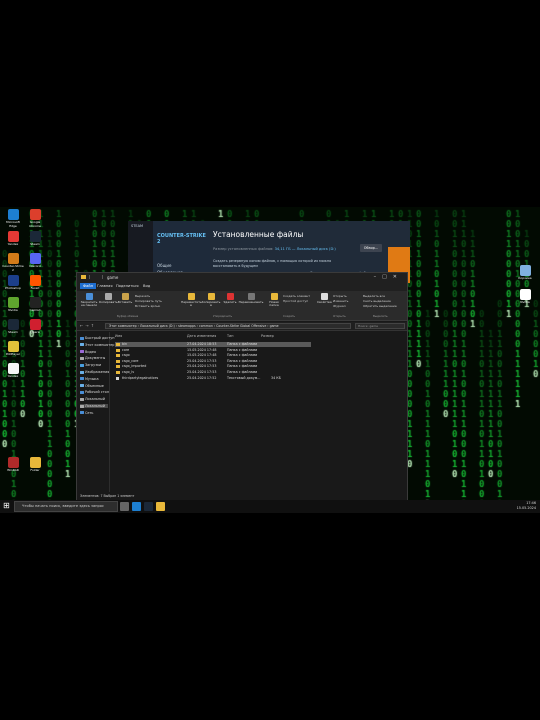  Describe the element at coordinates (191, 300) in the screenshot. I see `move-to-button: Переместить в` at that location.